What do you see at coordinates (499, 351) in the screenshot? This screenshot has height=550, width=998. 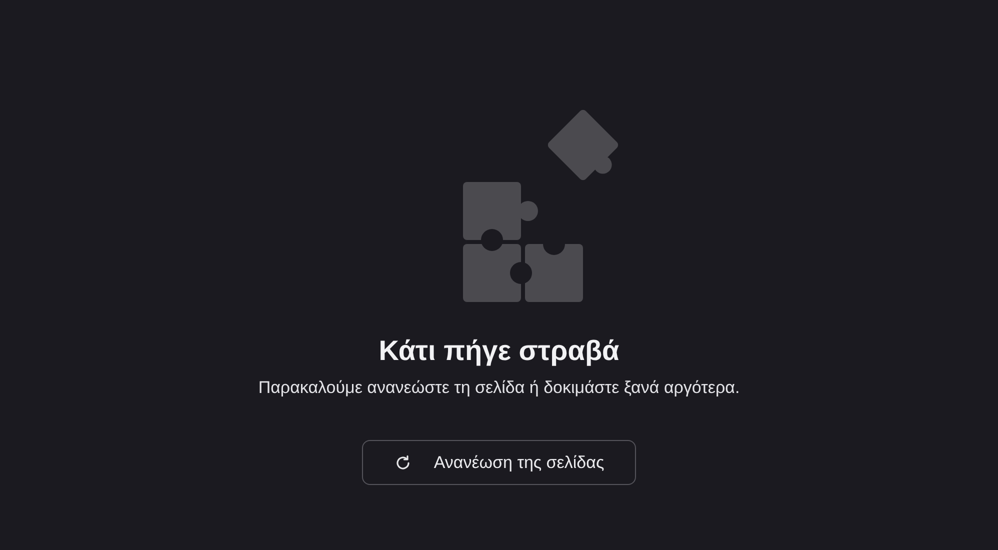 I see `error-title: Κάτι πήγε στραβά` at bounding box center [499, 351].